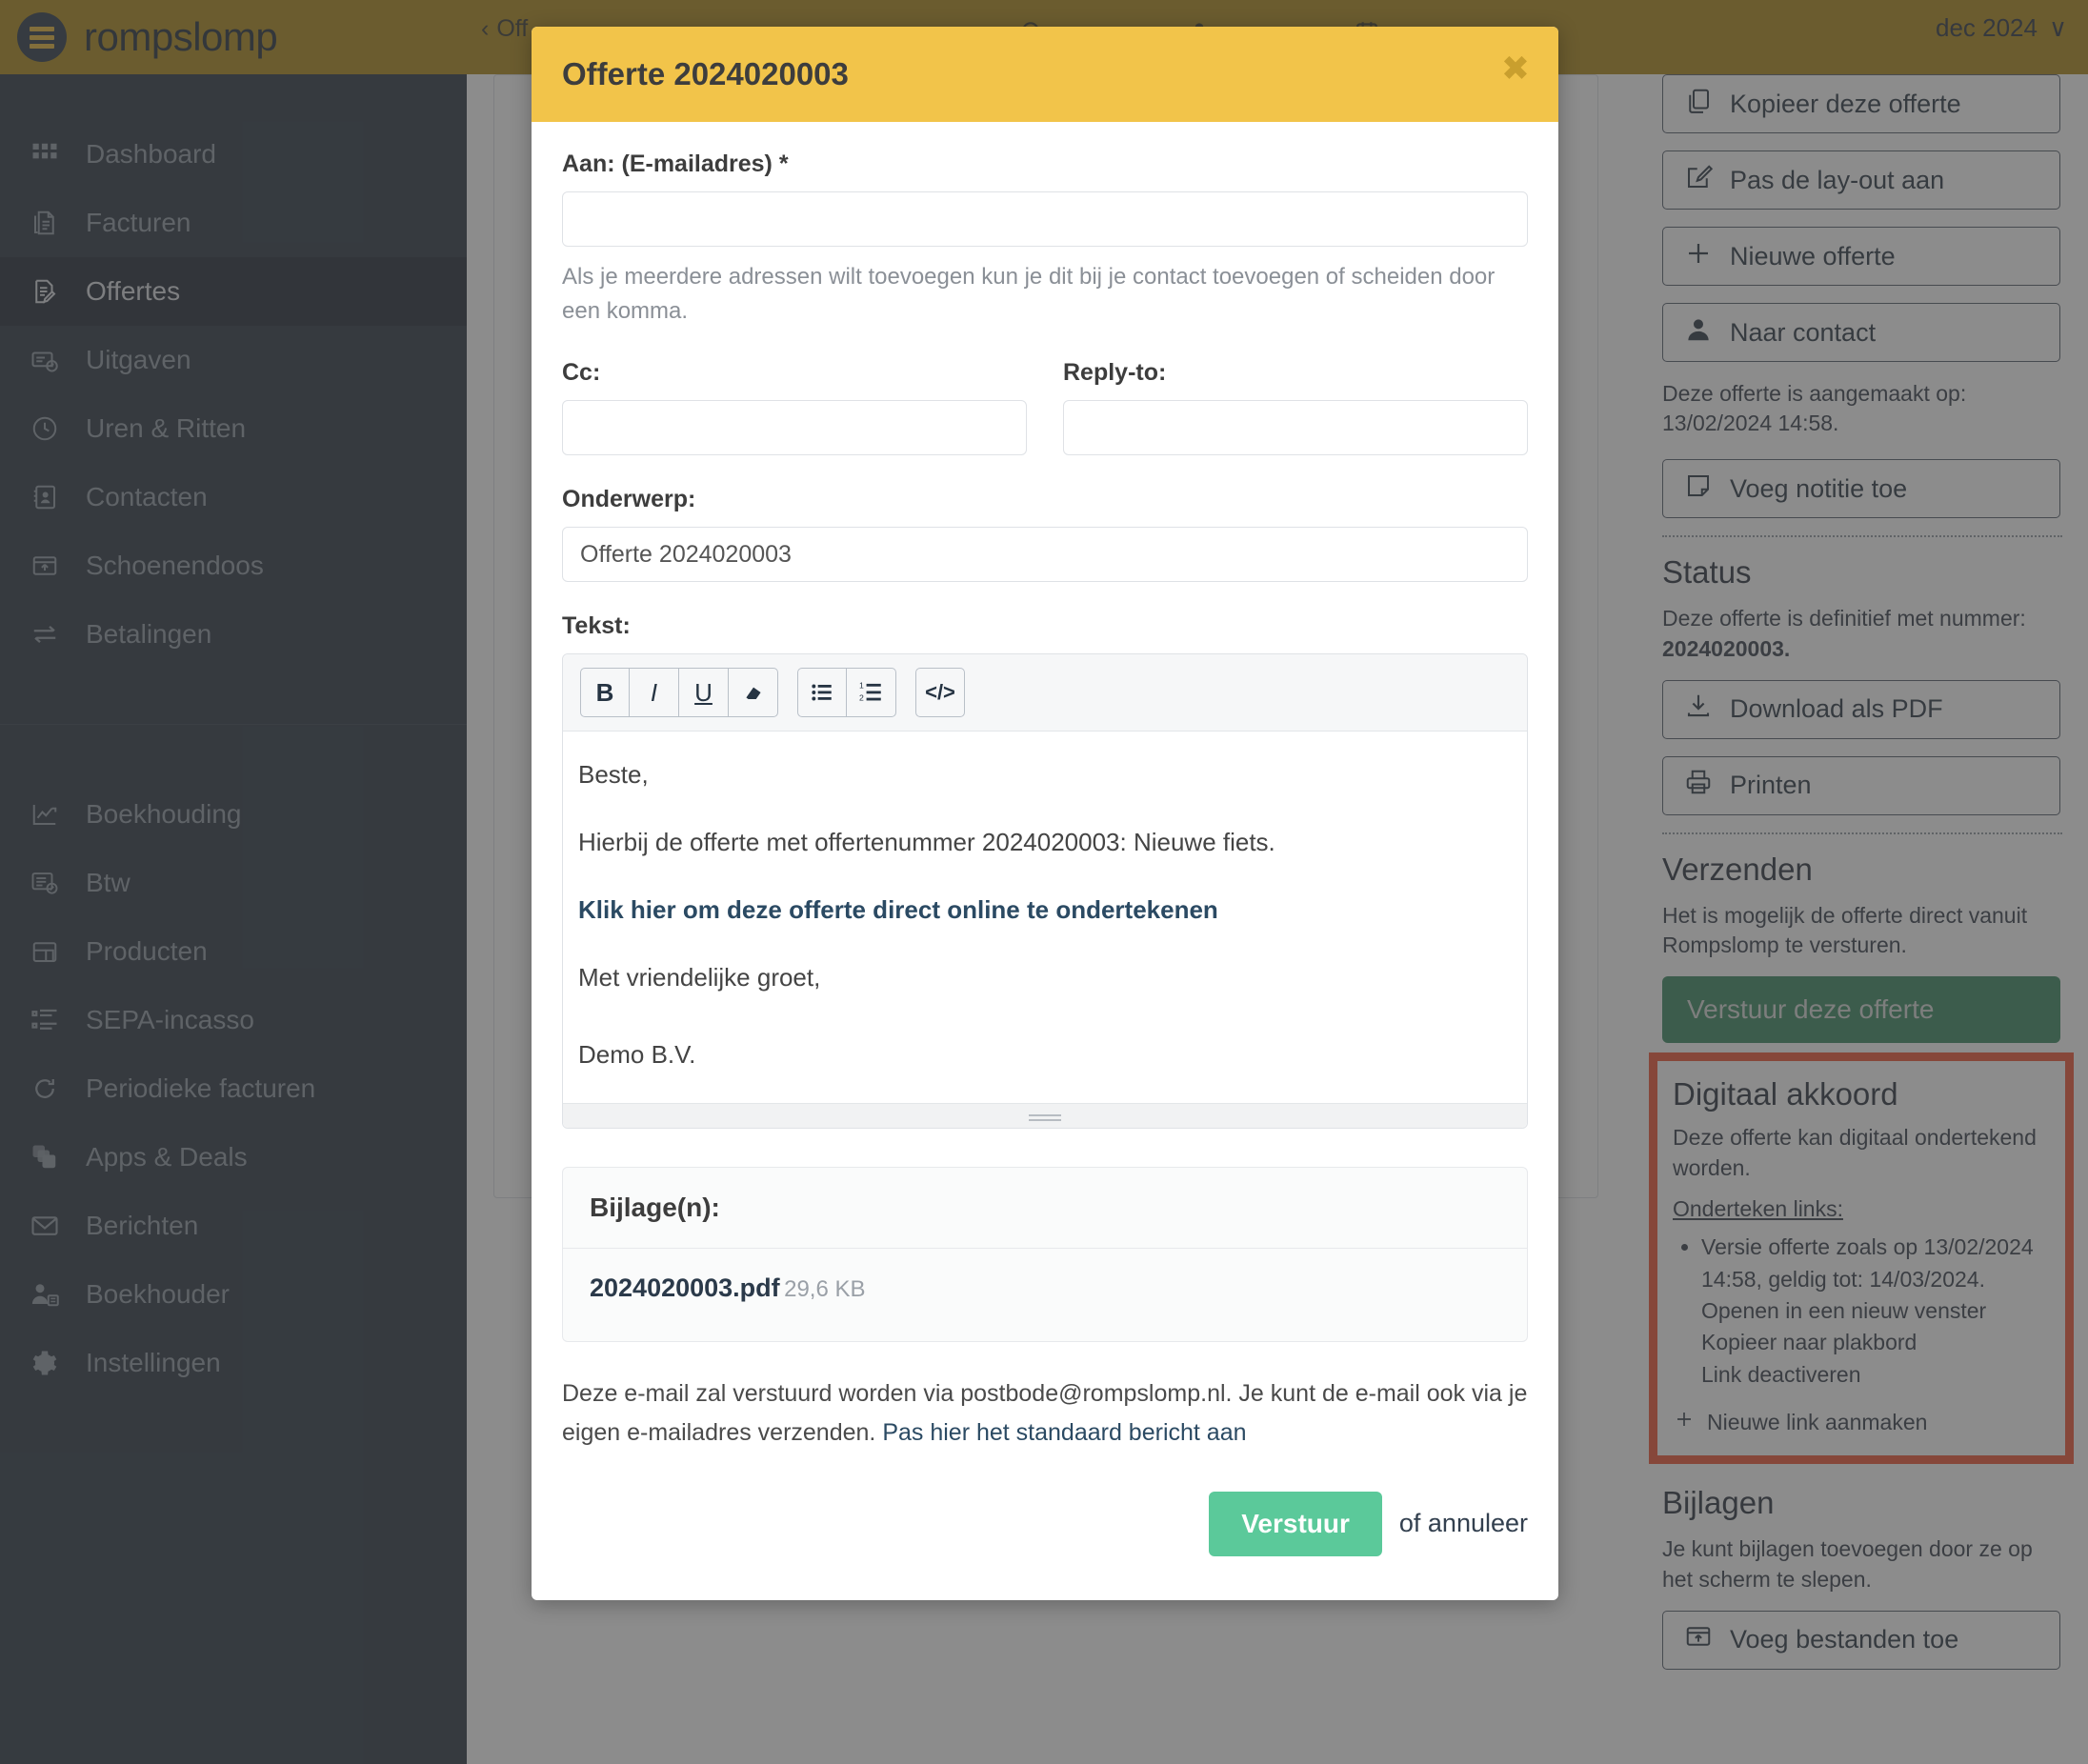  I want to click on eraser-icon, so click(753, 692).